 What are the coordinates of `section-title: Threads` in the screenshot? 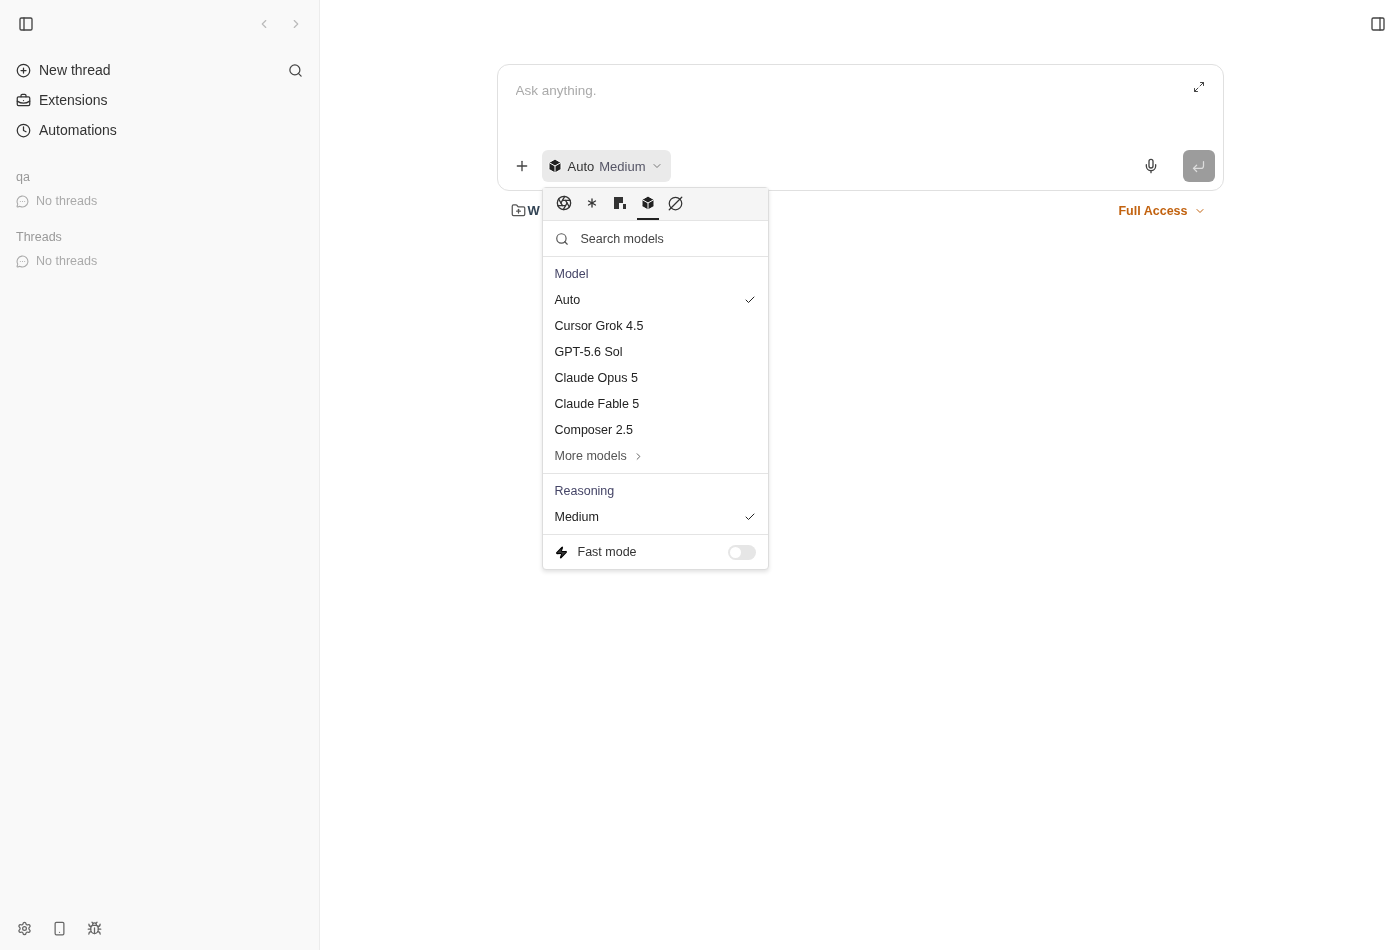 It's located at (39, 237).